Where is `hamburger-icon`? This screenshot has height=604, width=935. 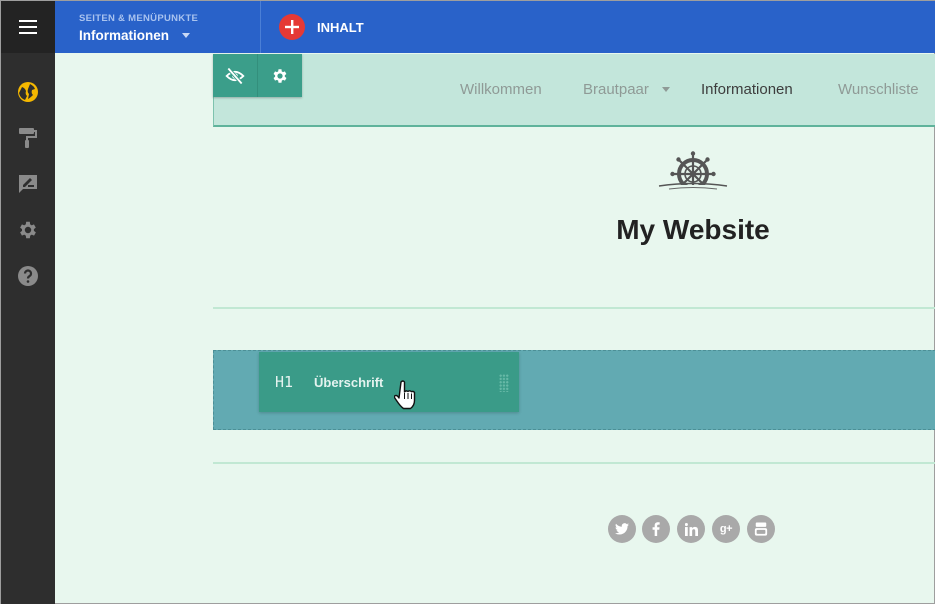 hamburger-icon is located at coordinates (28, 27).